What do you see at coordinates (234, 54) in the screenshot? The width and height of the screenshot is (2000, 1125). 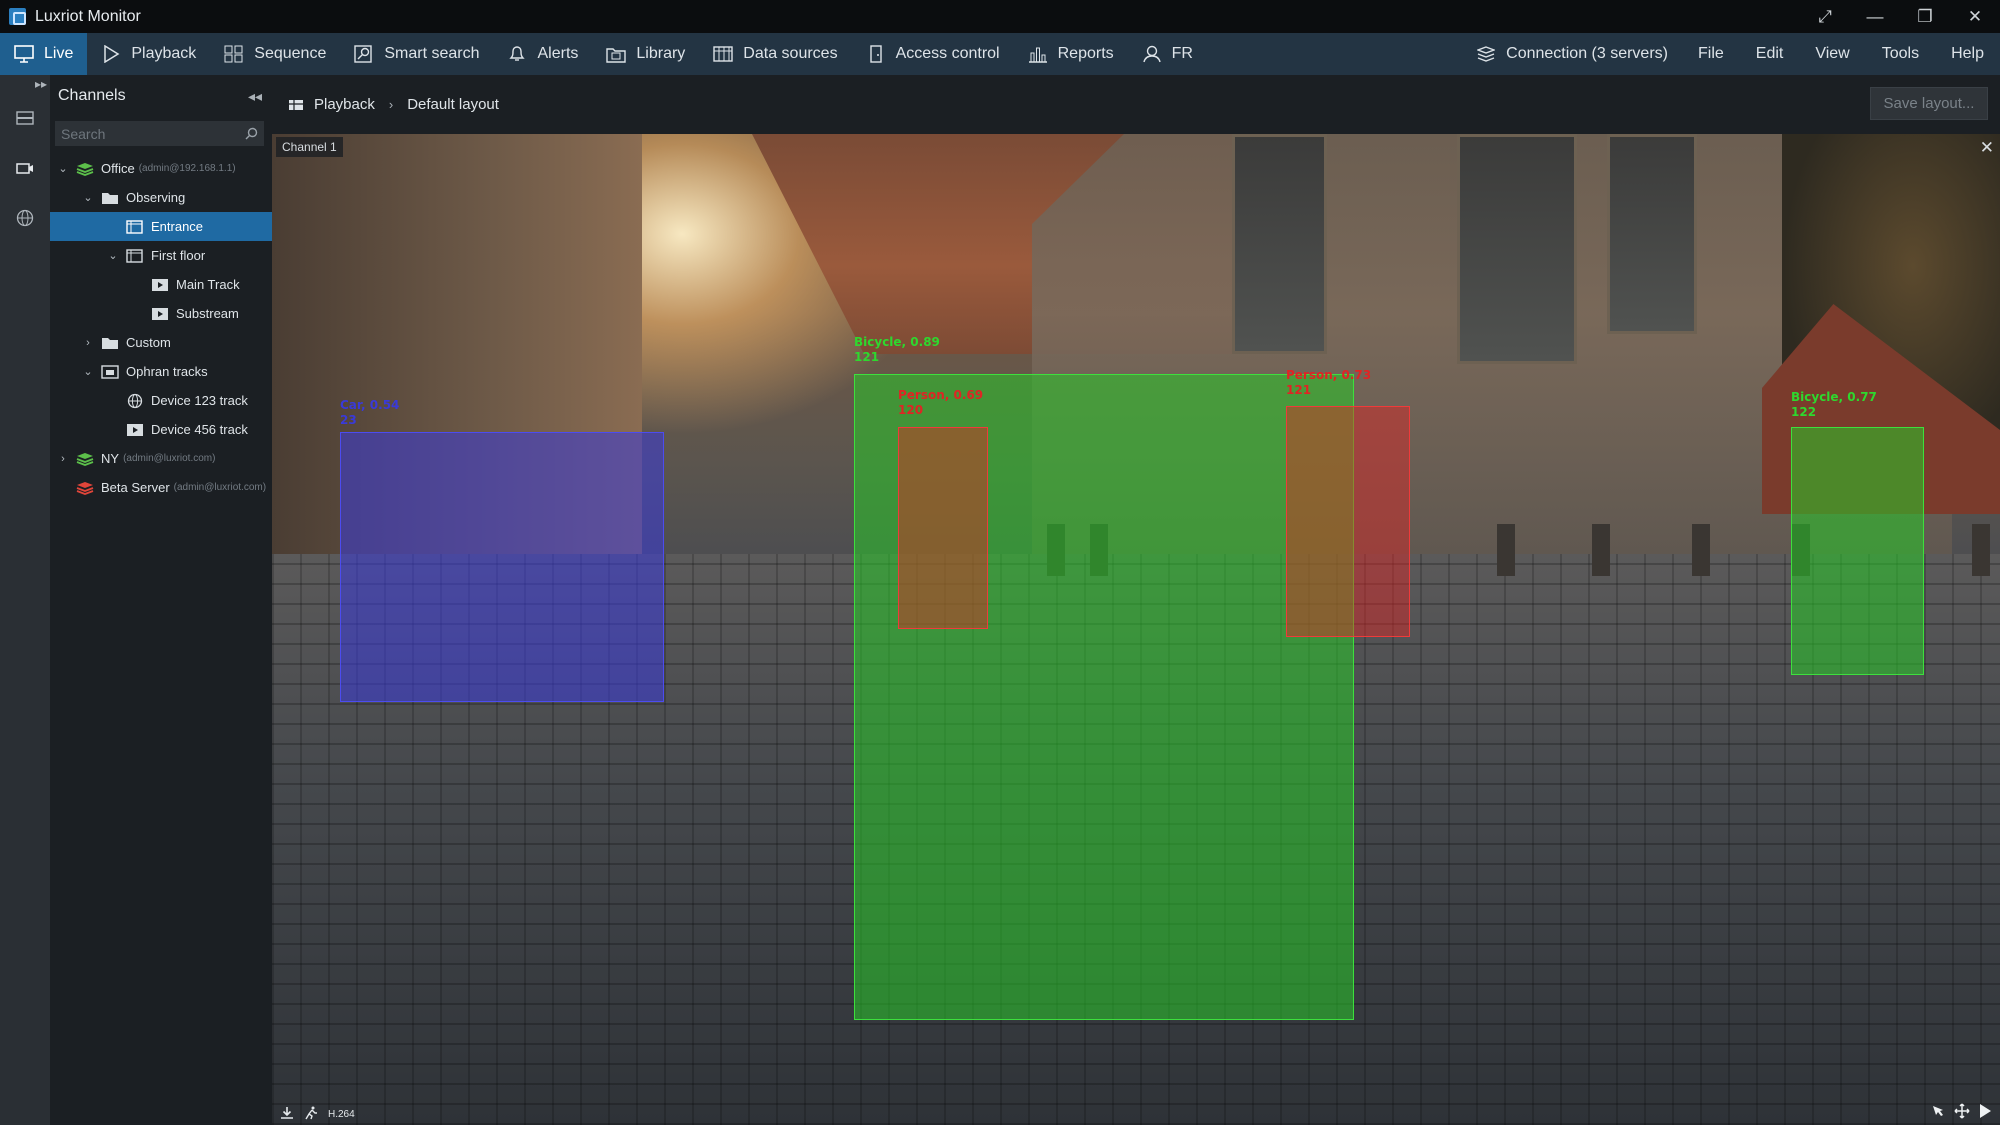 I see `grid-icon` at bounding box center [234, 54].